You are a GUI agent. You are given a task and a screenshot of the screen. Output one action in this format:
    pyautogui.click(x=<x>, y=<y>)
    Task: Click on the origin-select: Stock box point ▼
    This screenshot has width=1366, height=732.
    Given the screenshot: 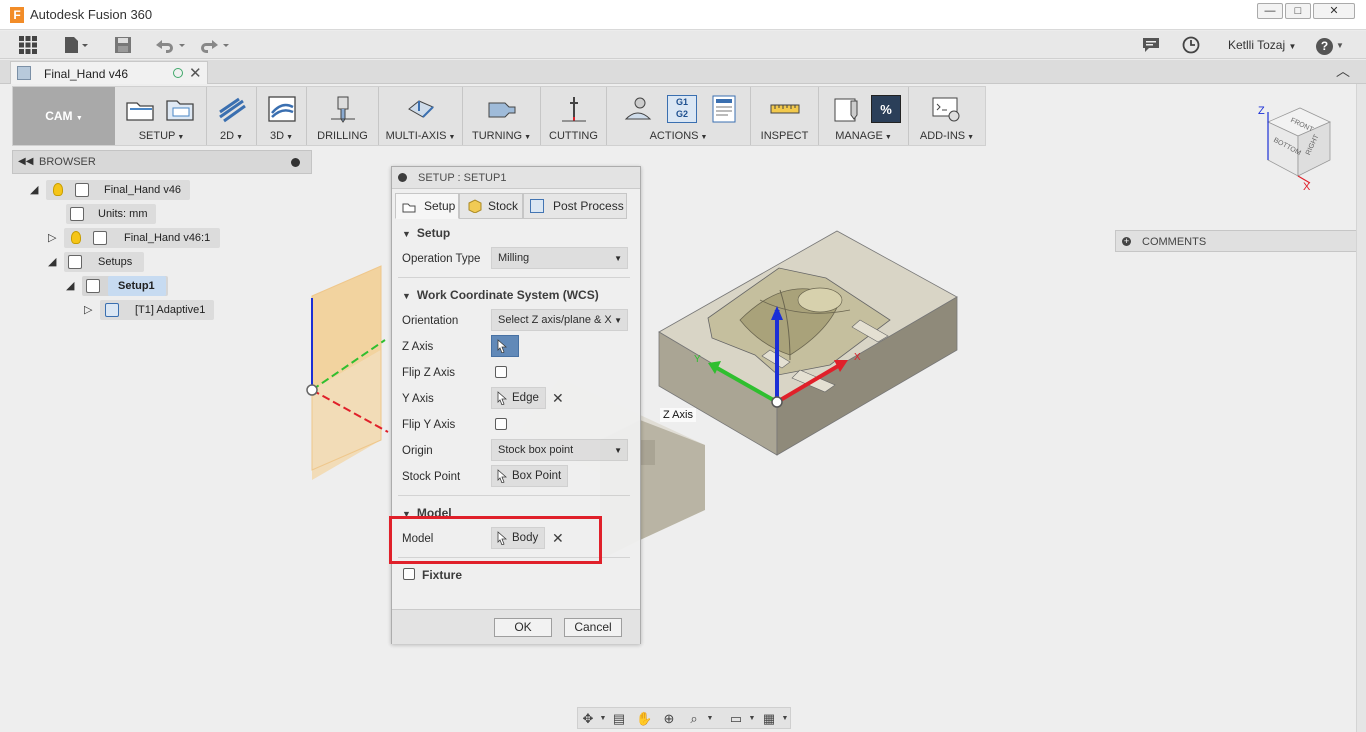 What is the action you would take?
    pyautogui.click(x=559, y=450)
    